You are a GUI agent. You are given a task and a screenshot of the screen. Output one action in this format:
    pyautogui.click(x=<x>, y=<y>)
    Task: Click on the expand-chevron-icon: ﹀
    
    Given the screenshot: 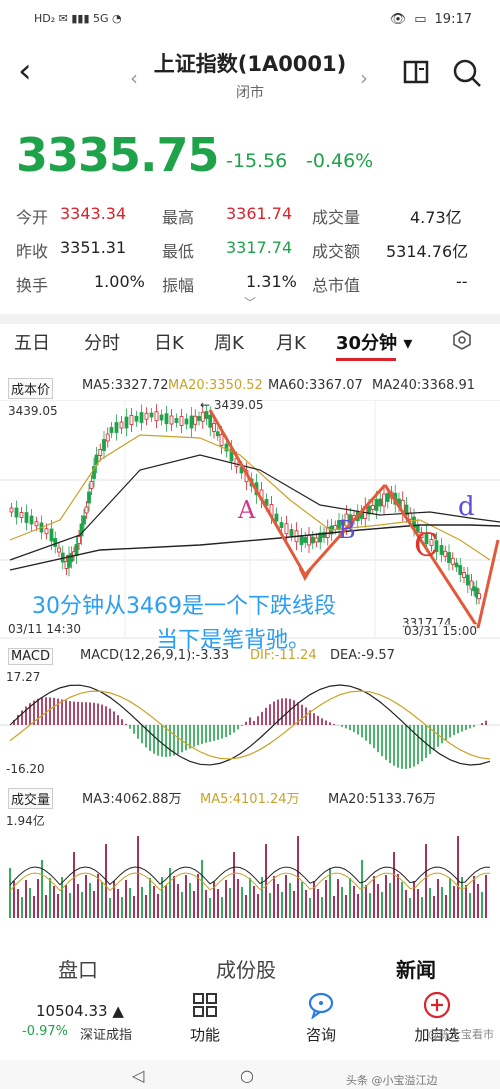 What is the action you would take?
    pyautogui.click(x=250, y=302)
    